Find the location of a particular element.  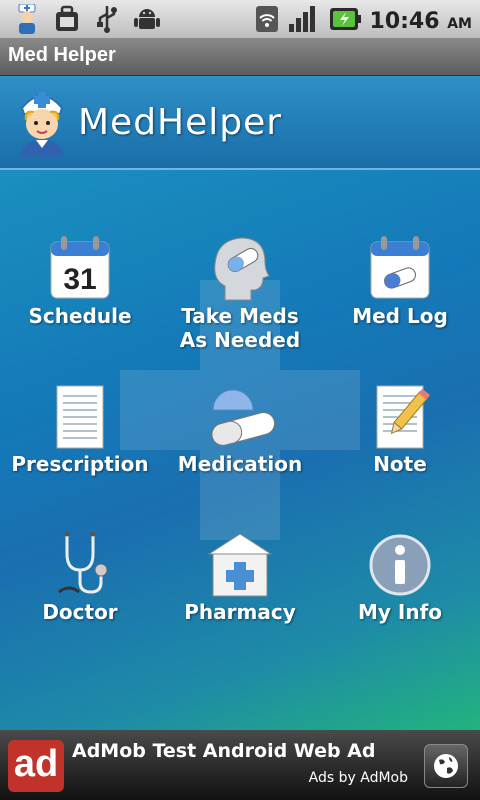

menu-label-prescription: Prescription is located at coordinates (80, 464).